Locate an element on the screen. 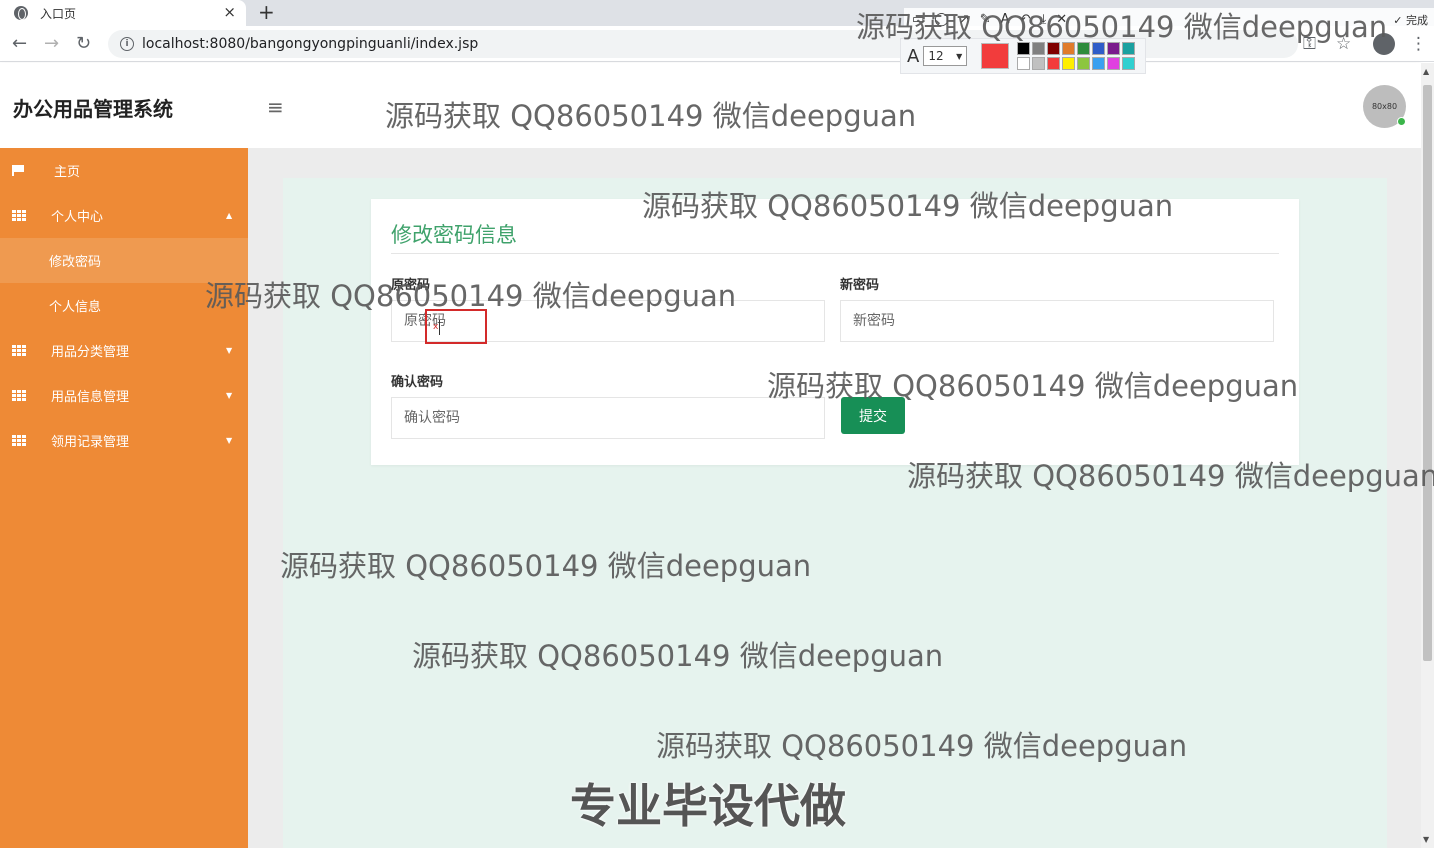  sidebar-item-usage-record-management: 领用记录管理 ▼ is located at coordinates (124, 440).